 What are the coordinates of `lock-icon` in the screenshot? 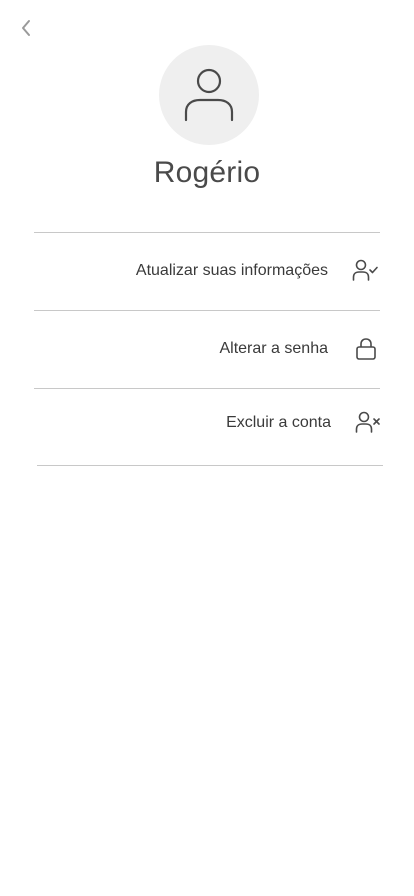 It's located at (366, 349).